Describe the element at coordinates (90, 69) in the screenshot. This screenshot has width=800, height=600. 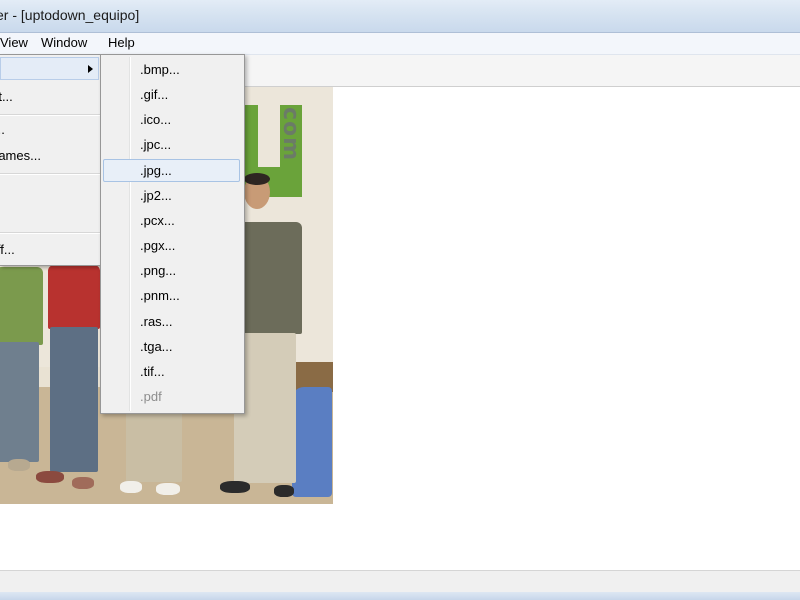
I see `submenu-arrow-icon` at that location.